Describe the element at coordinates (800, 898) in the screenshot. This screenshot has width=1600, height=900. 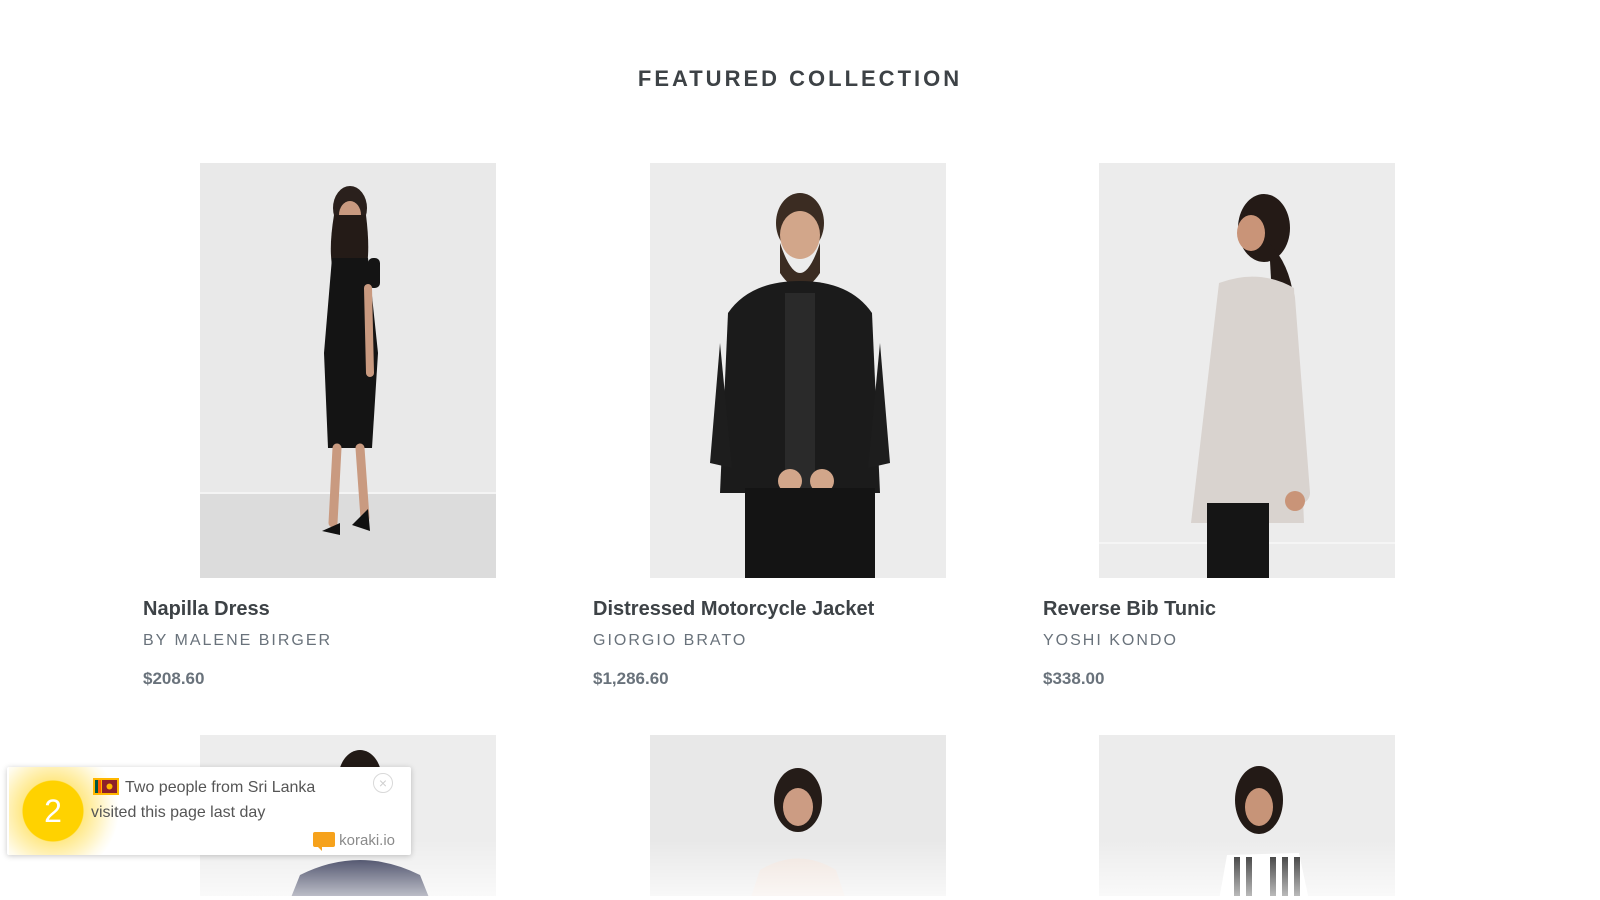
I see `divider` at that location.